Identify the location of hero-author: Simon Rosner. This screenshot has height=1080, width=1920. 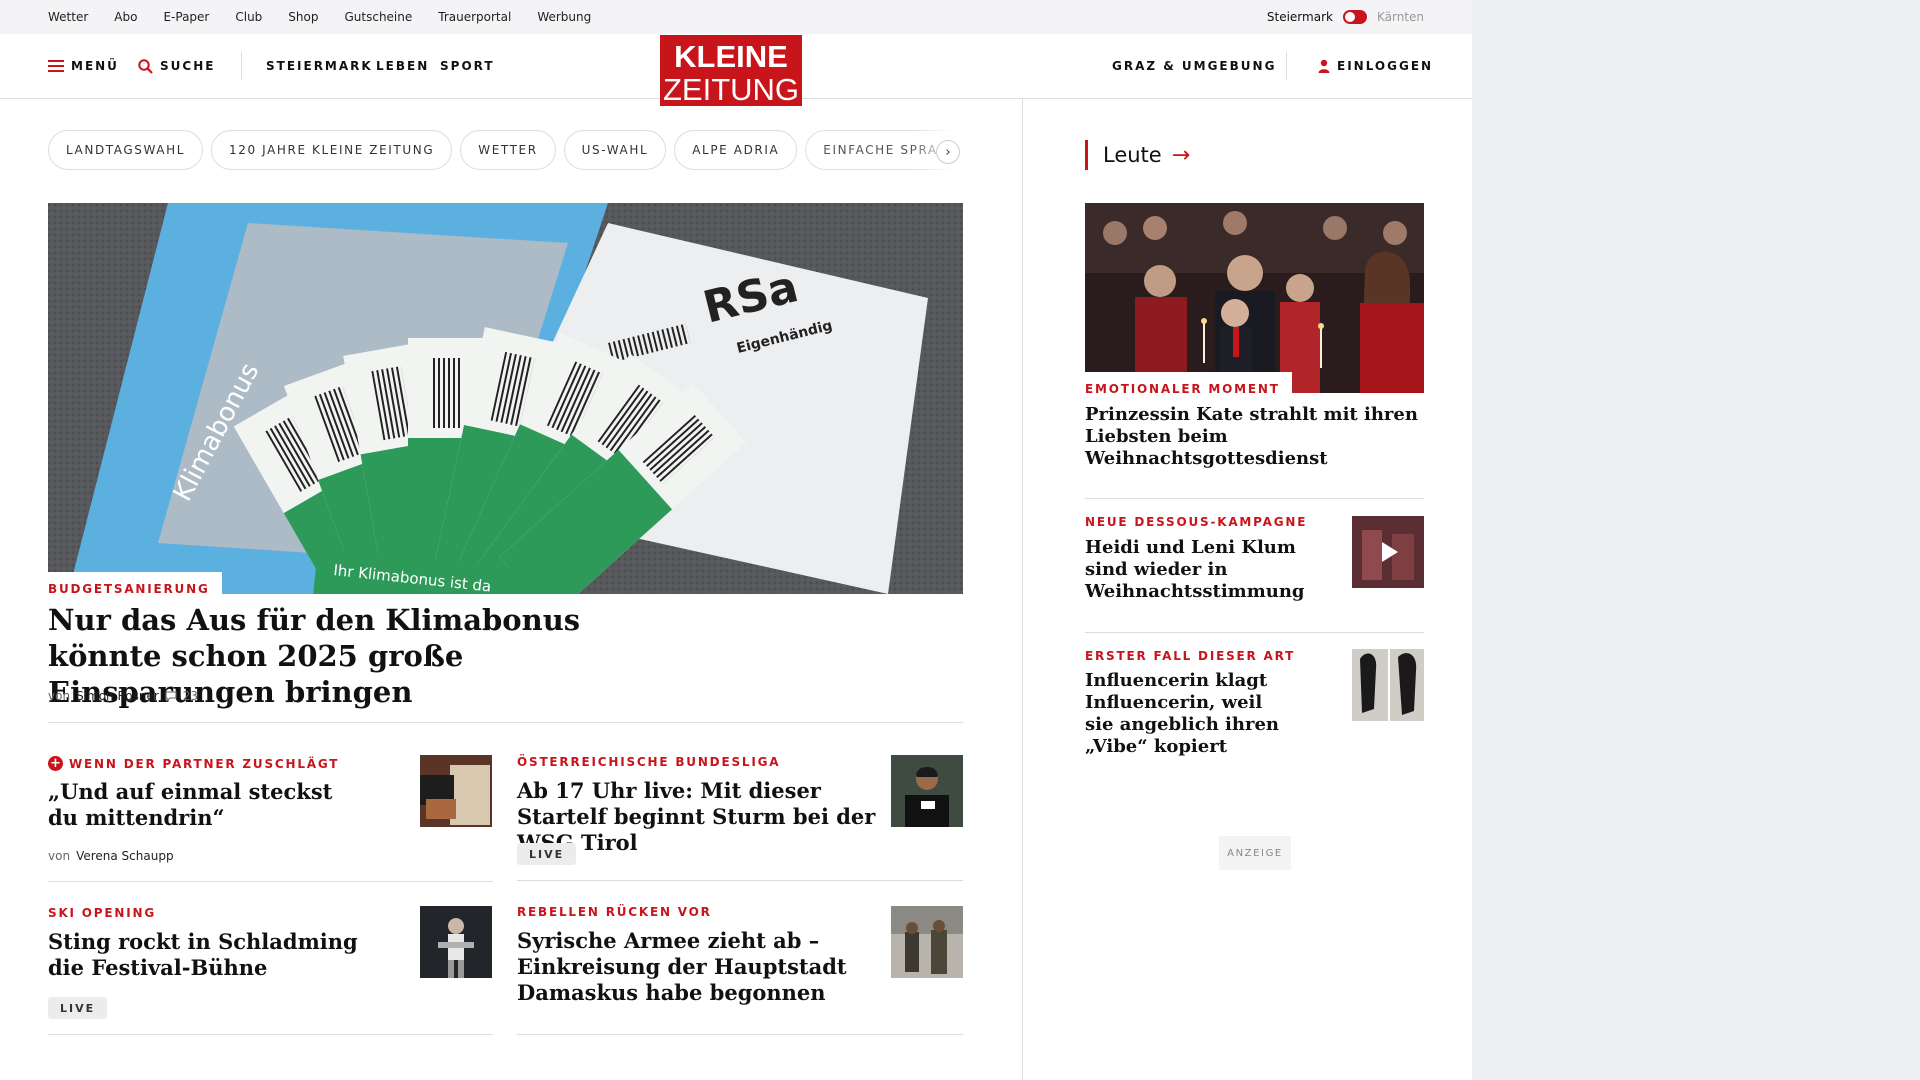
(117, 696).